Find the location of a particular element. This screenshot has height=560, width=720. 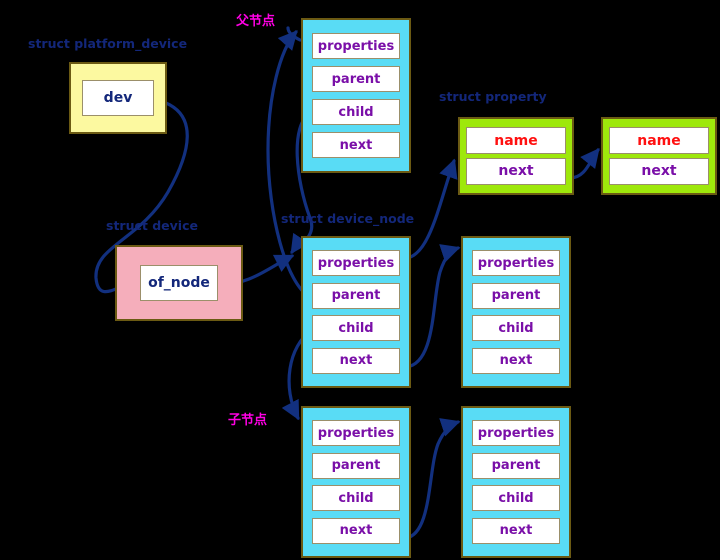

box-struct-property-second: name next is located at coordinates (659, 156).